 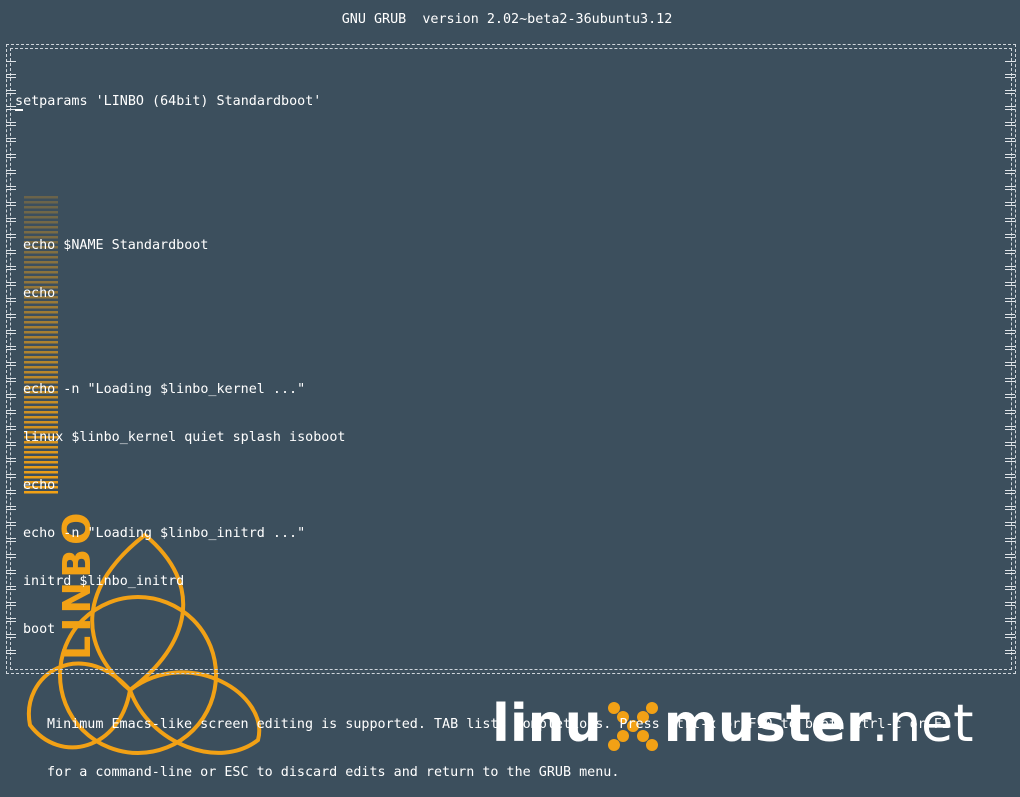 What do you see at coordinates (507, 438) in the screenshot?
I see `editor-line: linux $linbo_kernel quiet splash isoboot` at bounding box center [507, 438].